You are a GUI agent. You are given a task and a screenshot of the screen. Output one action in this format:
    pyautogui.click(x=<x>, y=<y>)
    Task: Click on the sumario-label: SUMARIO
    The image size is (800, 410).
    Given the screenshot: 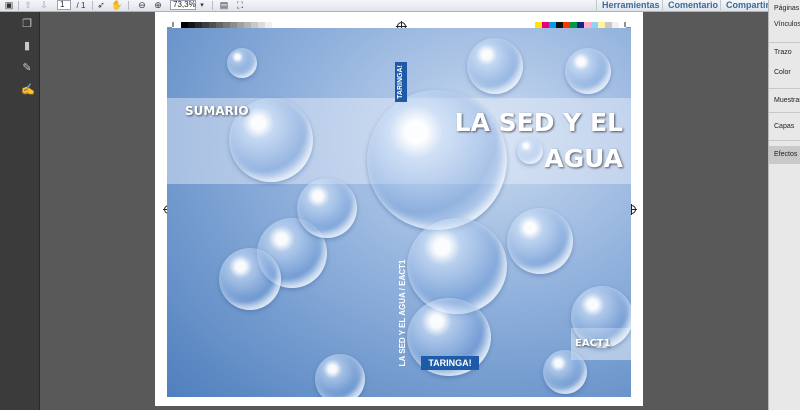 What is the action you would take?
    pyautogui.click(x=217, y=111)
    